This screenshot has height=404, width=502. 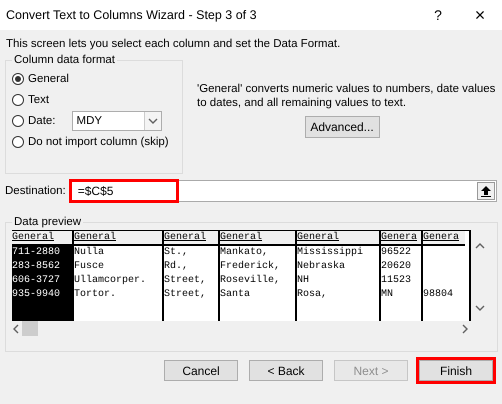 I want to click on group-title: Data preview, so click(x=47, y=222).